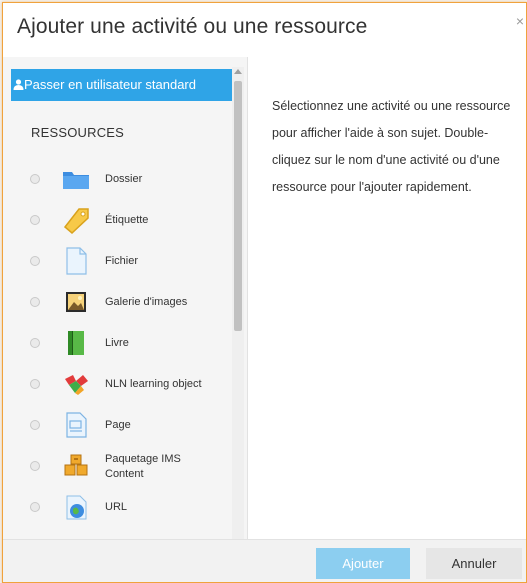 The height and width of the screenshot is (583, 527). Describe the element at coordinates (124, 474) in the screenshot. I see `item-label-line2: Content` at that location.